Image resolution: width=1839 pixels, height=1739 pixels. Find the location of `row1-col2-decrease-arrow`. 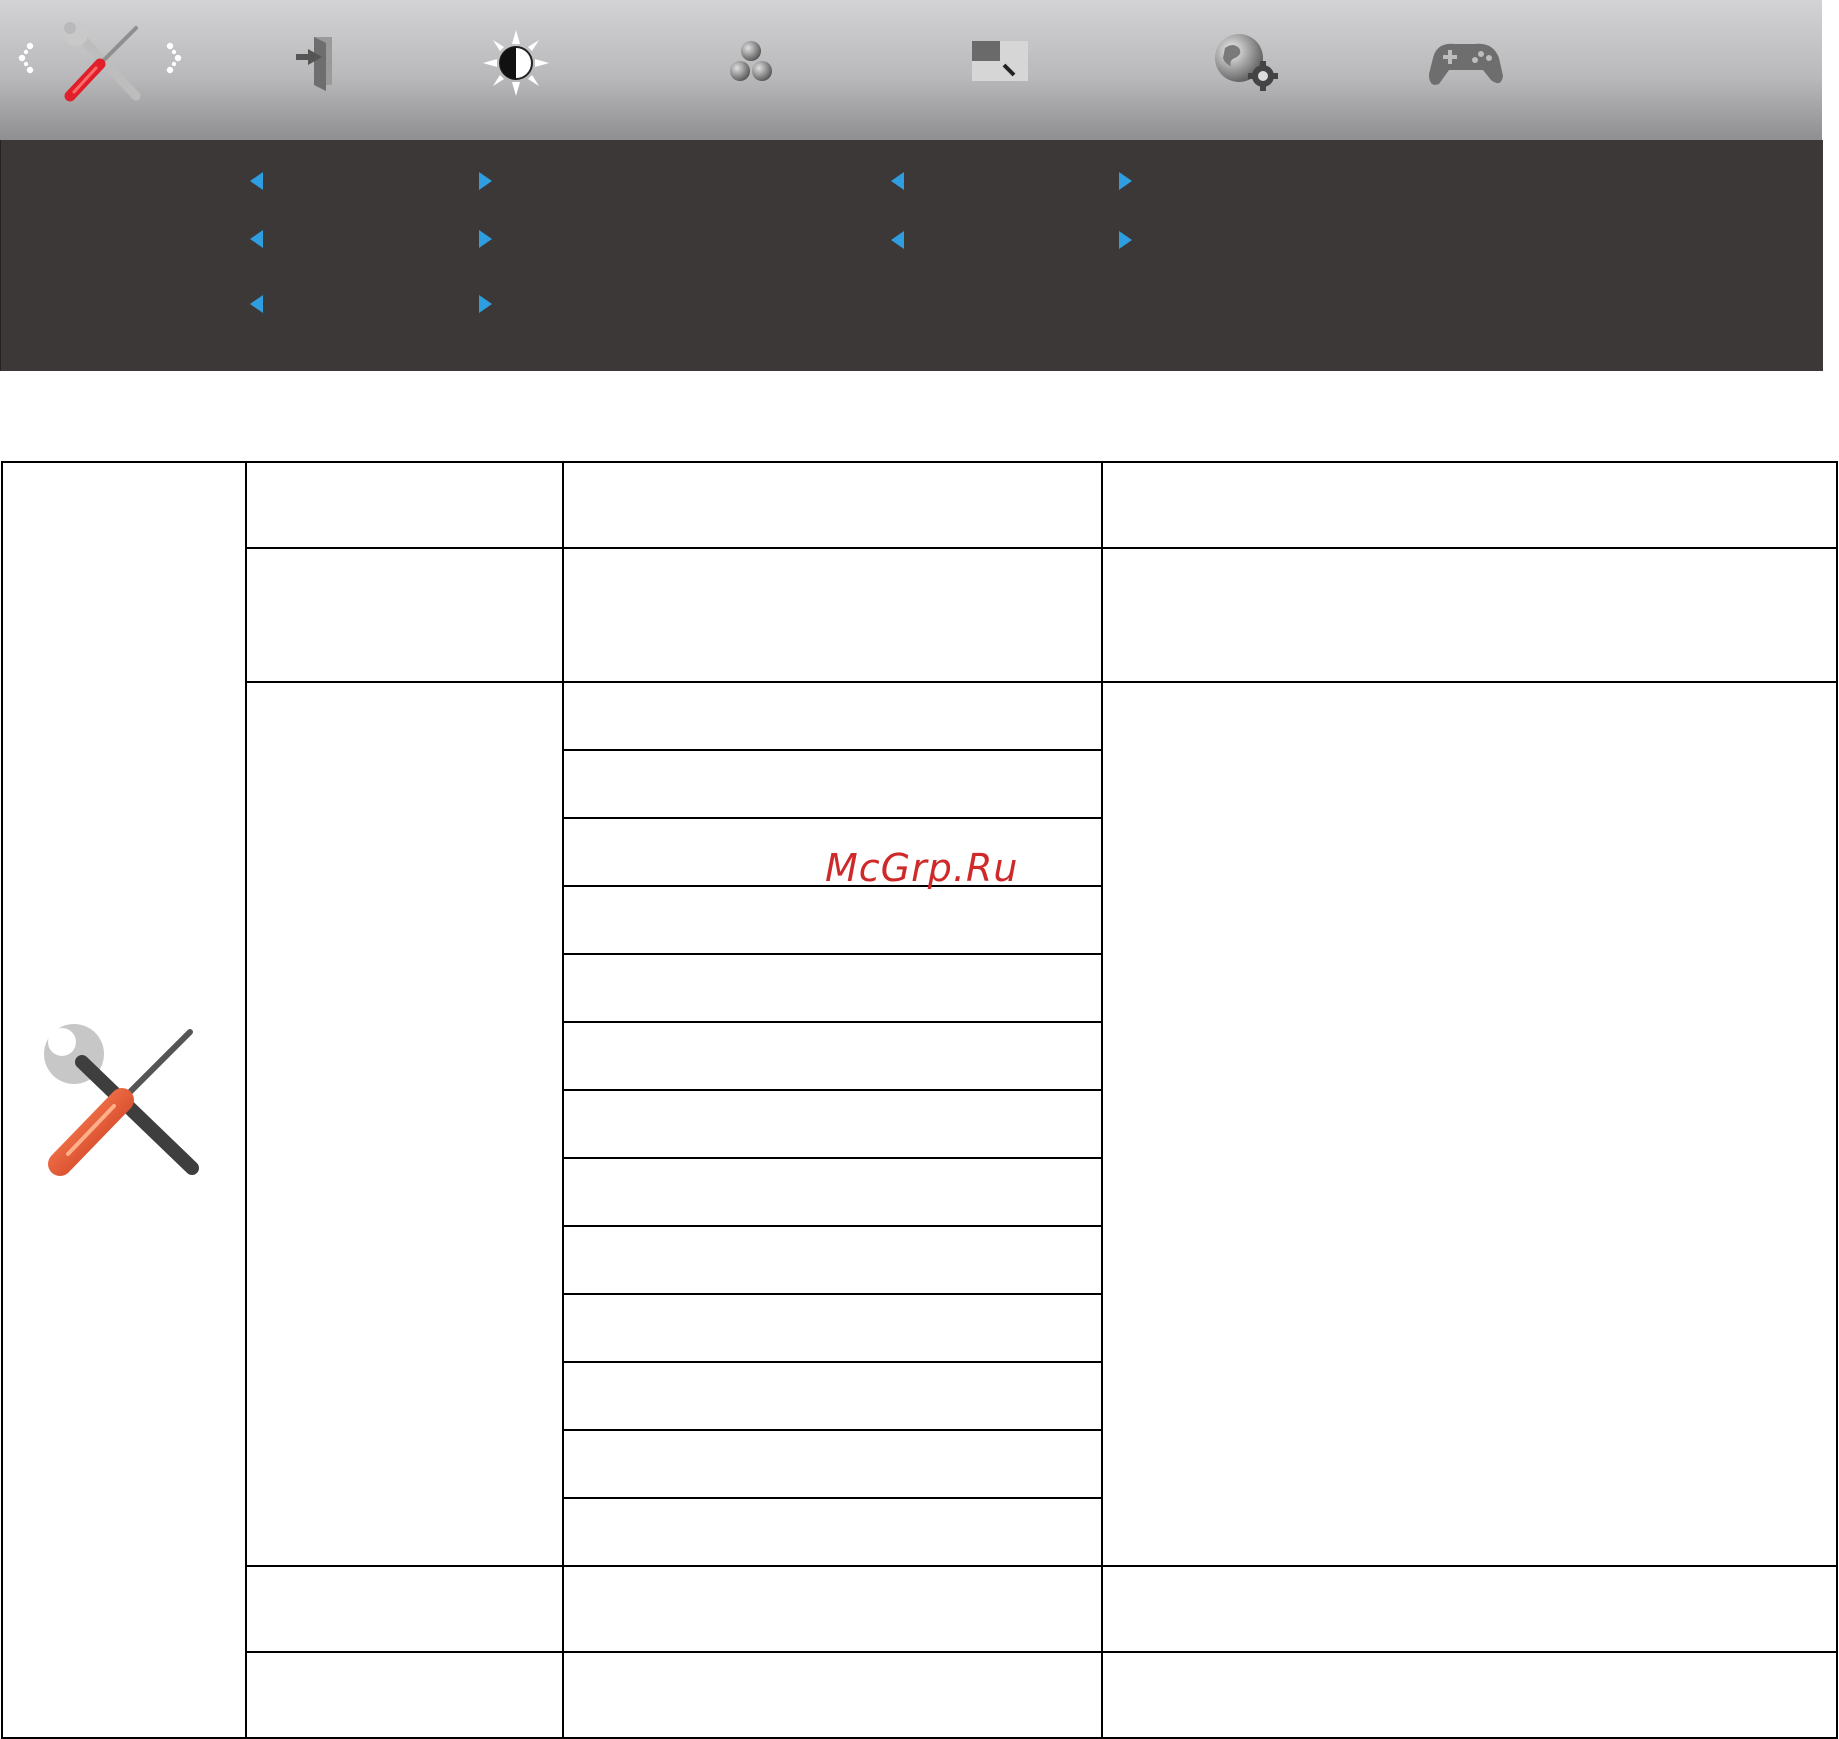

row1-col2-decrease-arrow is located at coordinates (897, 181).